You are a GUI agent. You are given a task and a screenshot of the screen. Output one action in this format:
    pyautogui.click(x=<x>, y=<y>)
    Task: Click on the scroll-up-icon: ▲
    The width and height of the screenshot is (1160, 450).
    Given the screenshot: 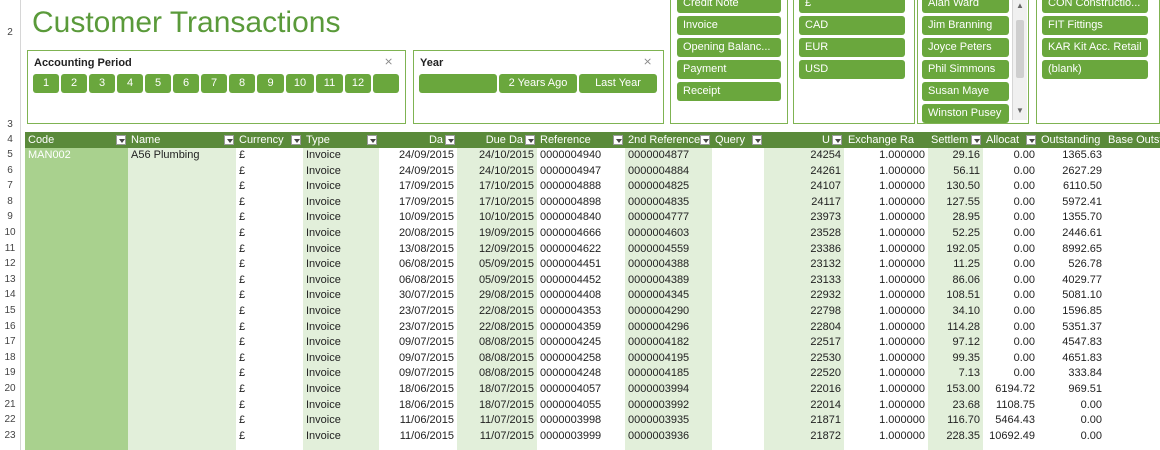 What is the action you would take?
    pyautogui.click(x=1020, y=6)
    